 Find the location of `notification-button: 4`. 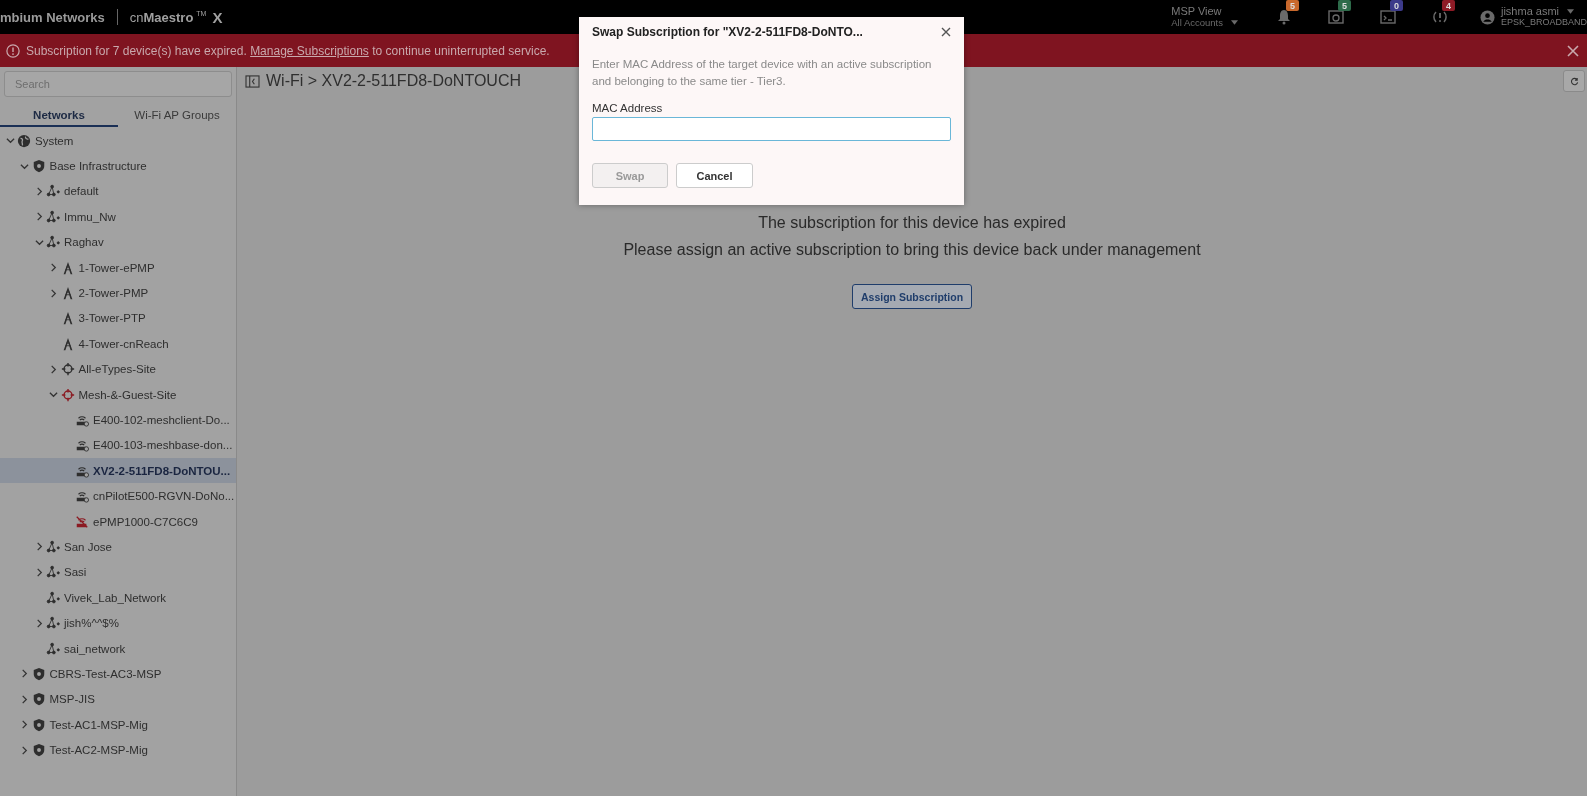

notification-button: 4 is located at coordinates (1439, 17).